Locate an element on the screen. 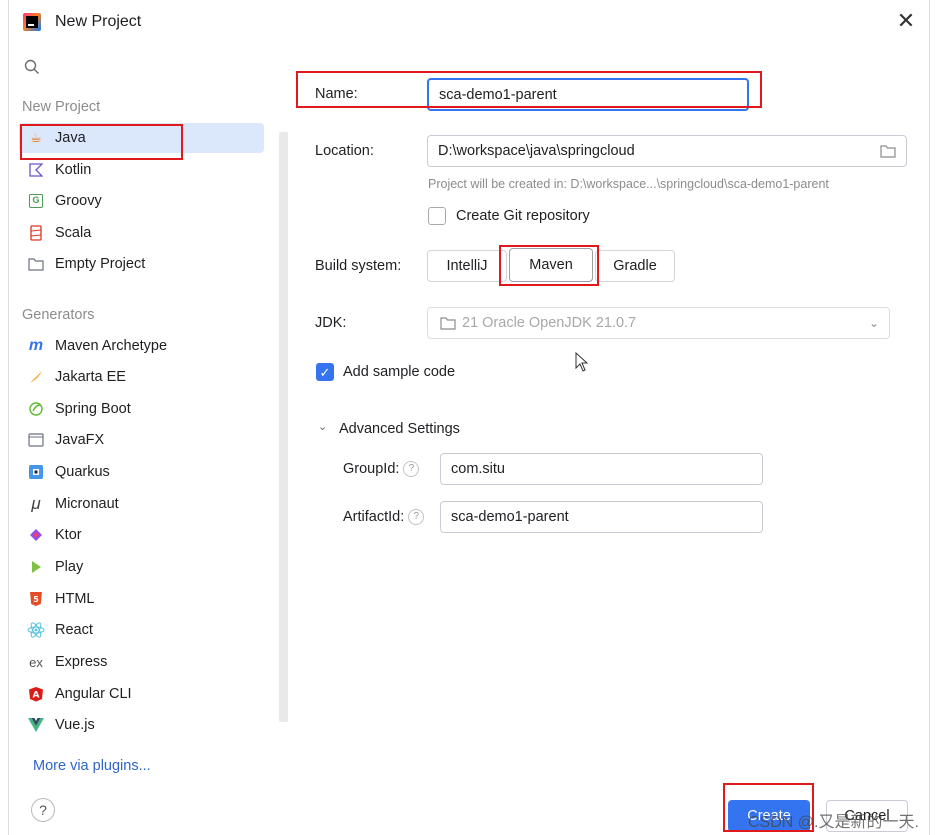 Image resolution: width=938 pixels, height=835 pixels. name-value: sca-demo1-parent is located at coordinates (498, 94).